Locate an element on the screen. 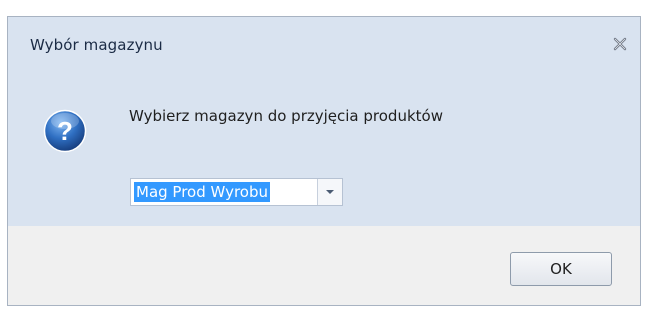 This screenshot has height=325, width=652. question-icon: ? is located at coordinates (65, 131).